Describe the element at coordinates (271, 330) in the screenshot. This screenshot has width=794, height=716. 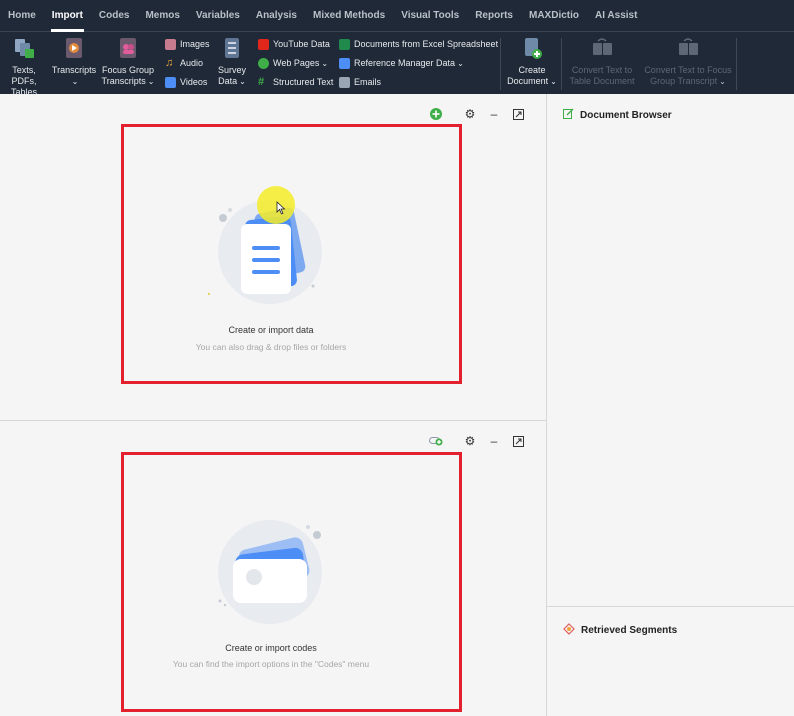
I see `documents-empty-title: Create or import data` at that location.